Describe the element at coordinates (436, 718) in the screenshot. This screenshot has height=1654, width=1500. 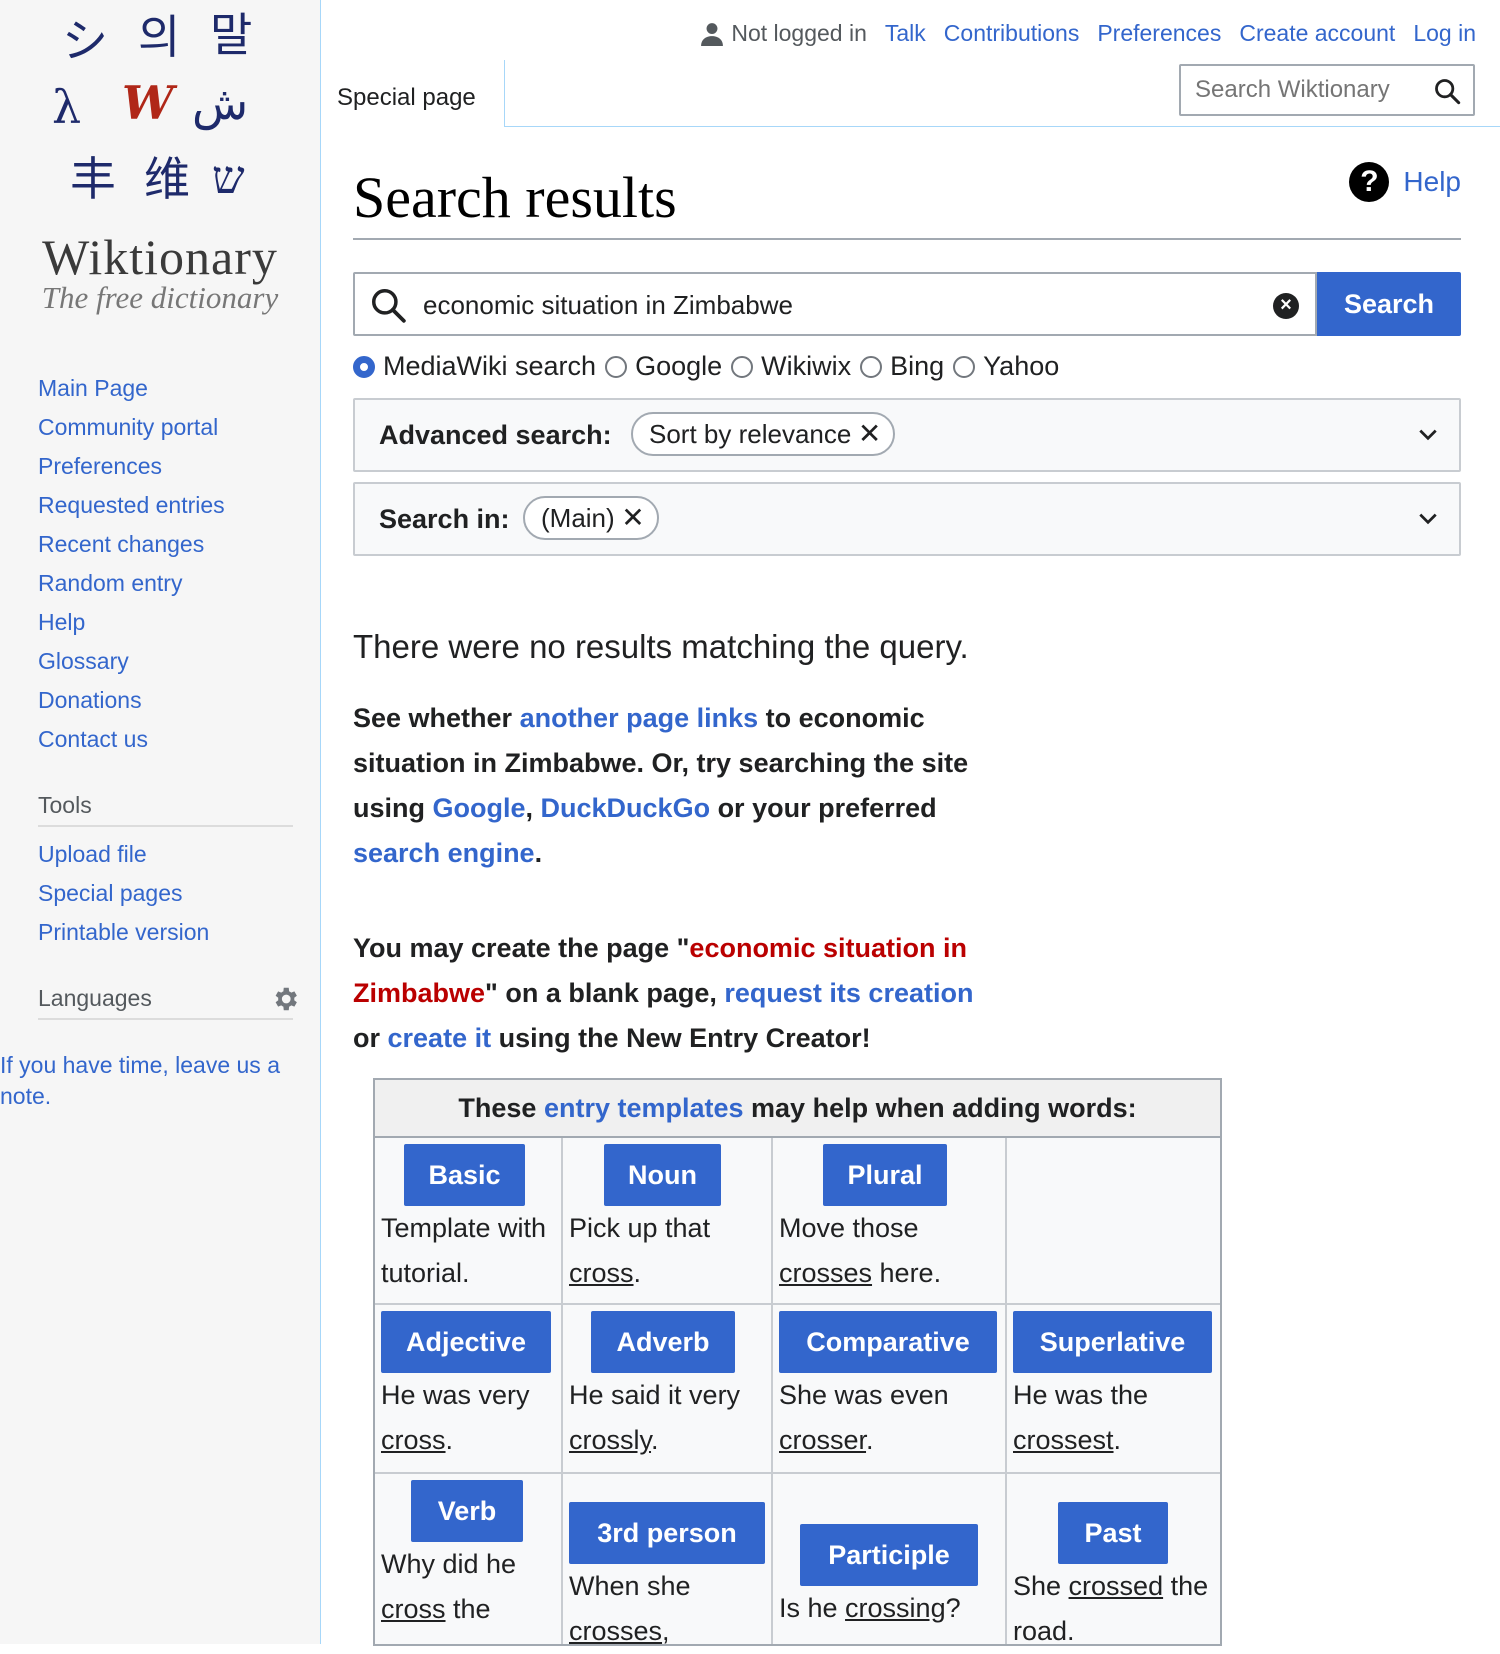
I see `text: See whether` at that location.